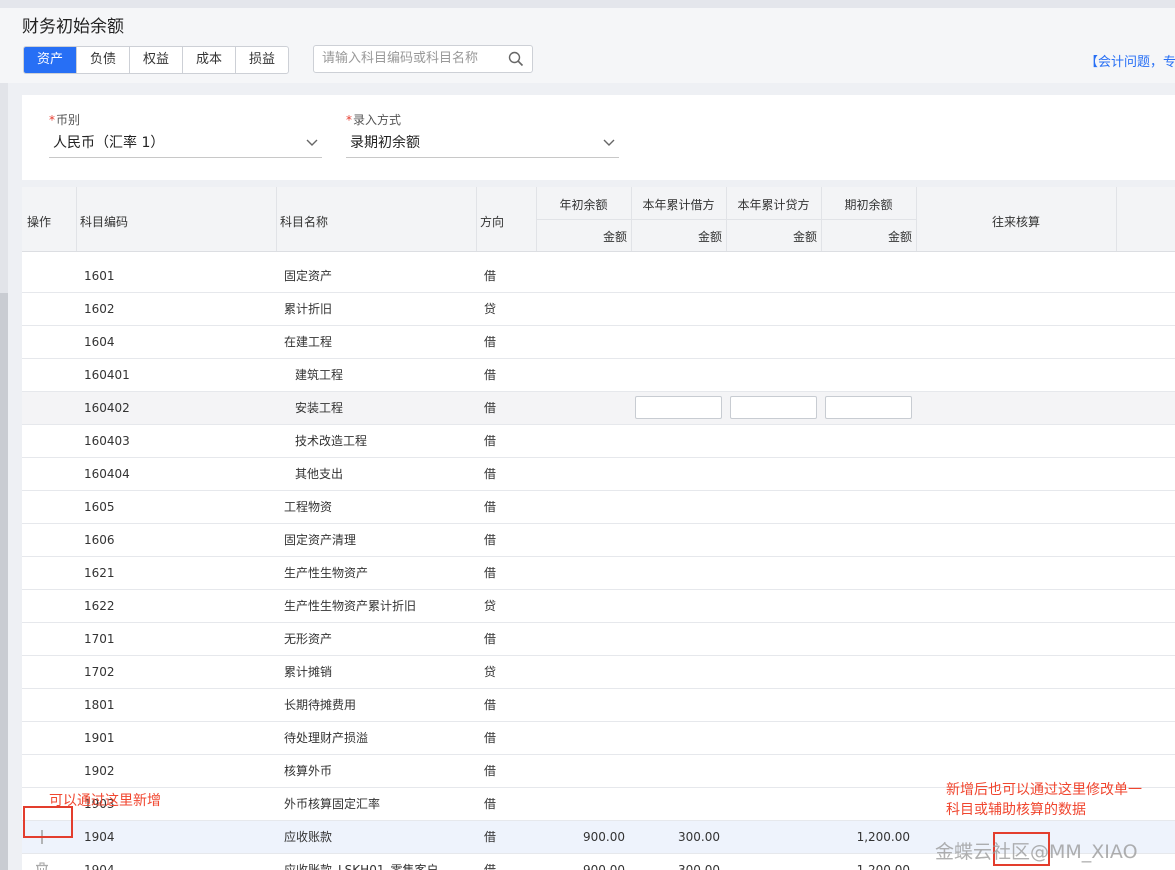 This screenshot has width=1175, height=870. Describe the element at coordinates (99, 276) in the screenshot. I see `account-code: 1601` at that location.